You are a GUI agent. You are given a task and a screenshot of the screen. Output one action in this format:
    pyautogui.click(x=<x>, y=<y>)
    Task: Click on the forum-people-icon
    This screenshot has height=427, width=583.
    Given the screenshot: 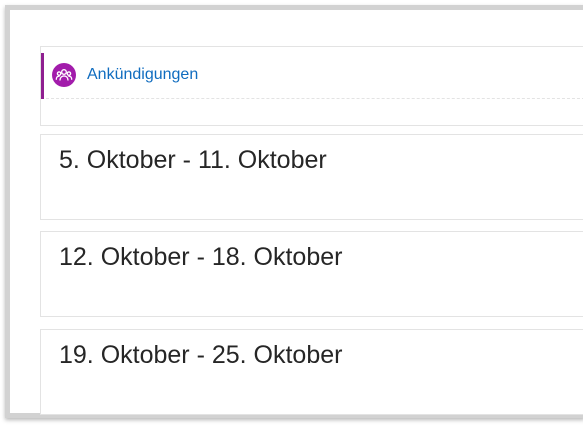 What is the action you would take?
    pyautogui.click(x=64, y=75)
    